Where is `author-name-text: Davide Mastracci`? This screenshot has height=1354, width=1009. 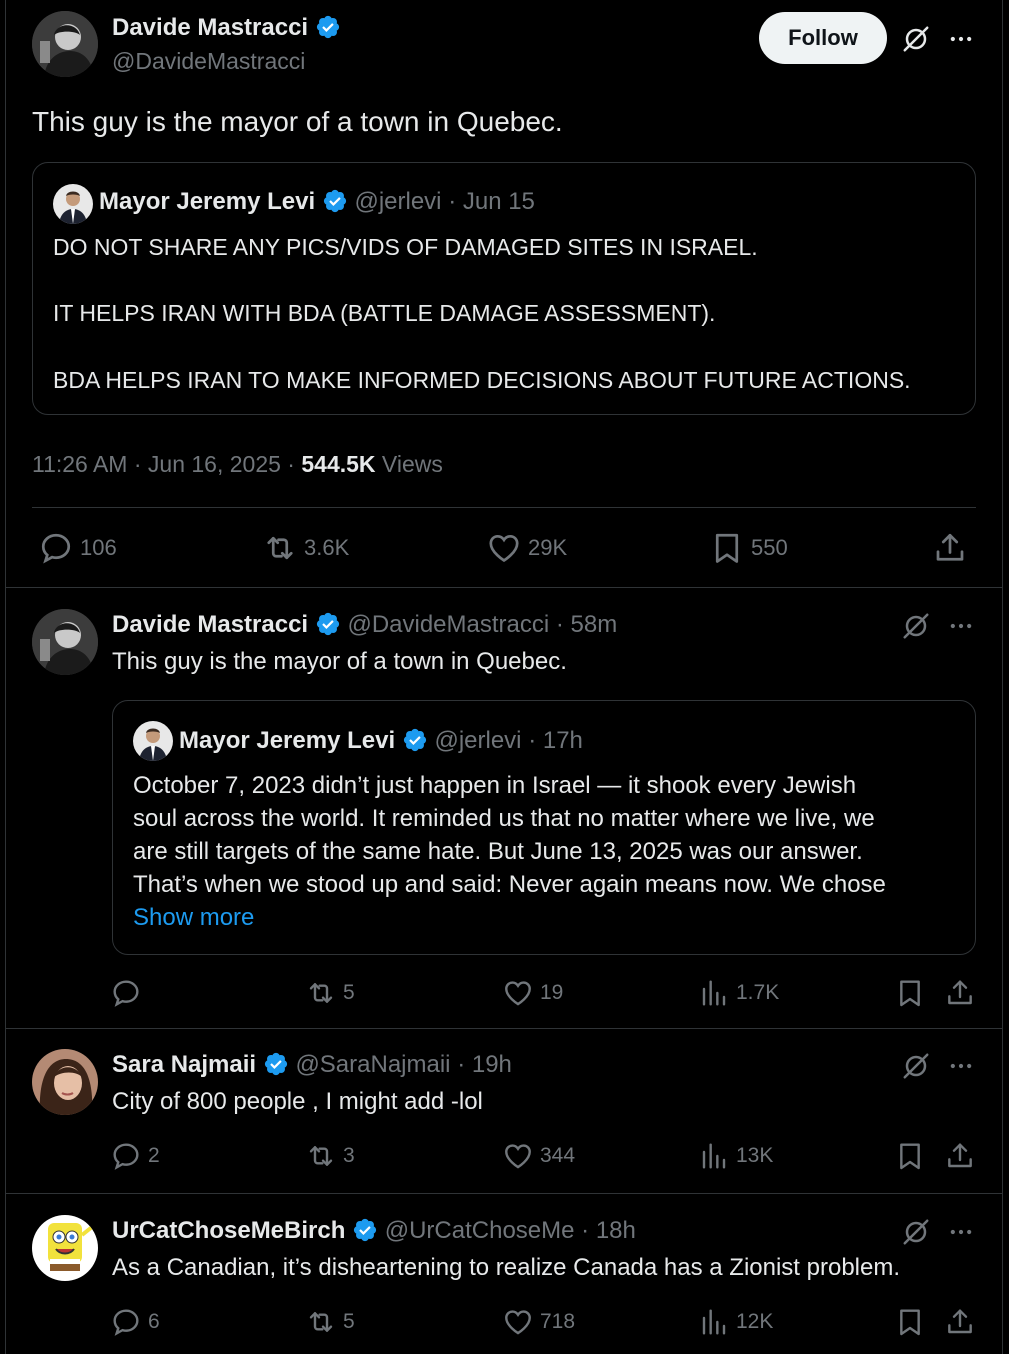 author-name-text: Davide Mastracci is located at coordinates (210, 27).